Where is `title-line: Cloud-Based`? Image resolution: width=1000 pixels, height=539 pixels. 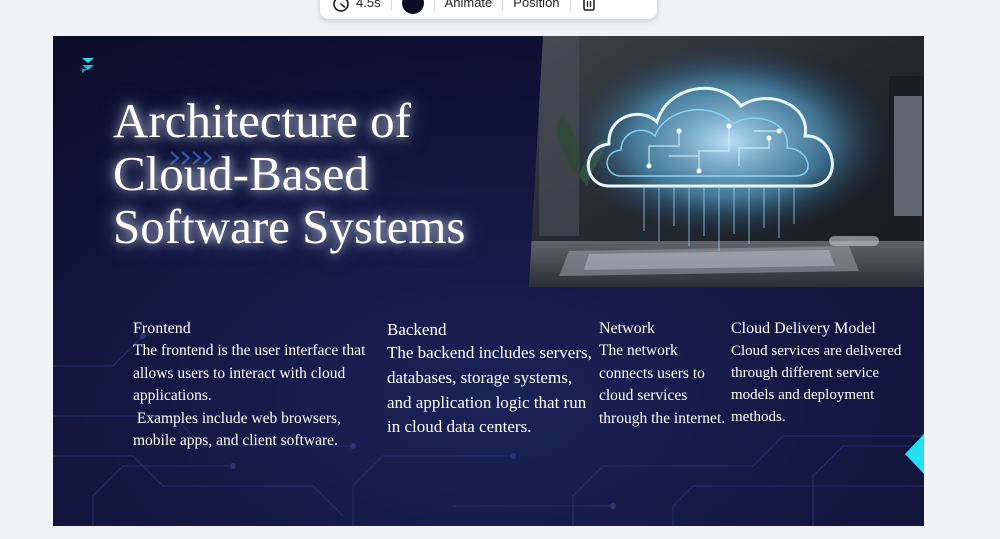 title-line: Cloud-Based is located at coordinates (241, 173).